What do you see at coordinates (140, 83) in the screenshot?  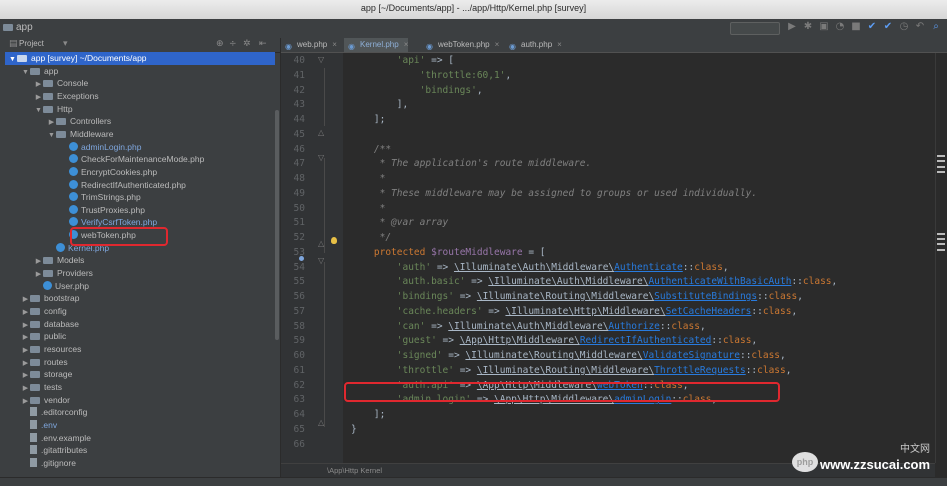 I see `tree-item: ▶ Console` at bounding box center [140, 83].